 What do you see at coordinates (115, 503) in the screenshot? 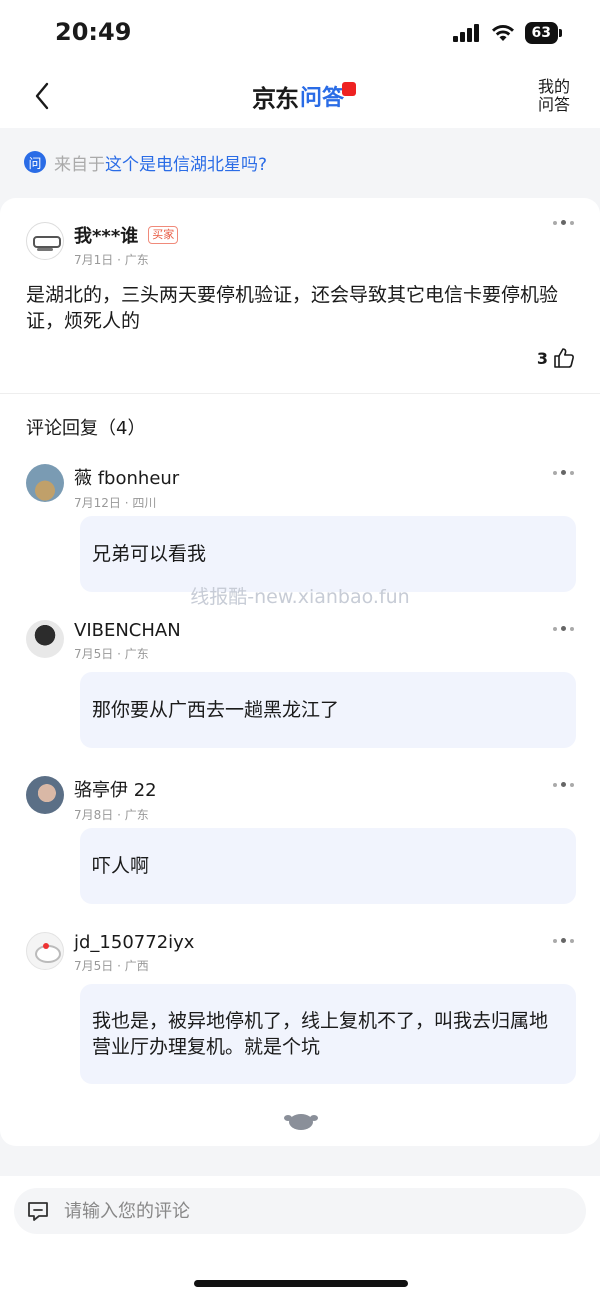
I see `comment-date-location: 7月12日 · 四川` at bounding box center [115, 503].